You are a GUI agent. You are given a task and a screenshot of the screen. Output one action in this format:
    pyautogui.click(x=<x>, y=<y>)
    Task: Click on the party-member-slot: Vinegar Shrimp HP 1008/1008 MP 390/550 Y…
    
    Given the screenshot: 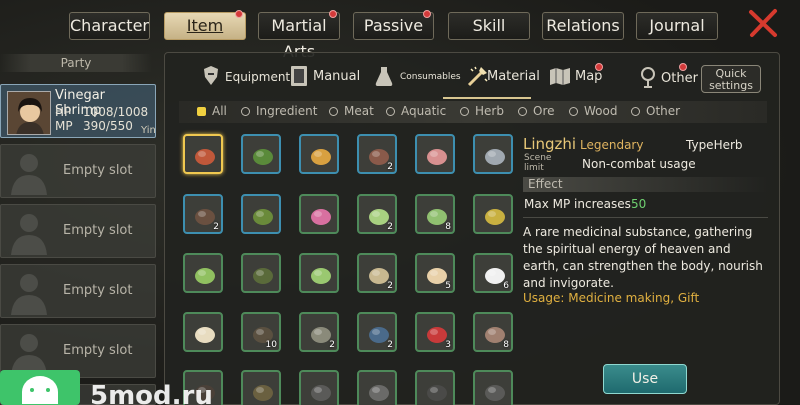 What is the action you would take?
    pyautogui.click(x=78, y=111)
    